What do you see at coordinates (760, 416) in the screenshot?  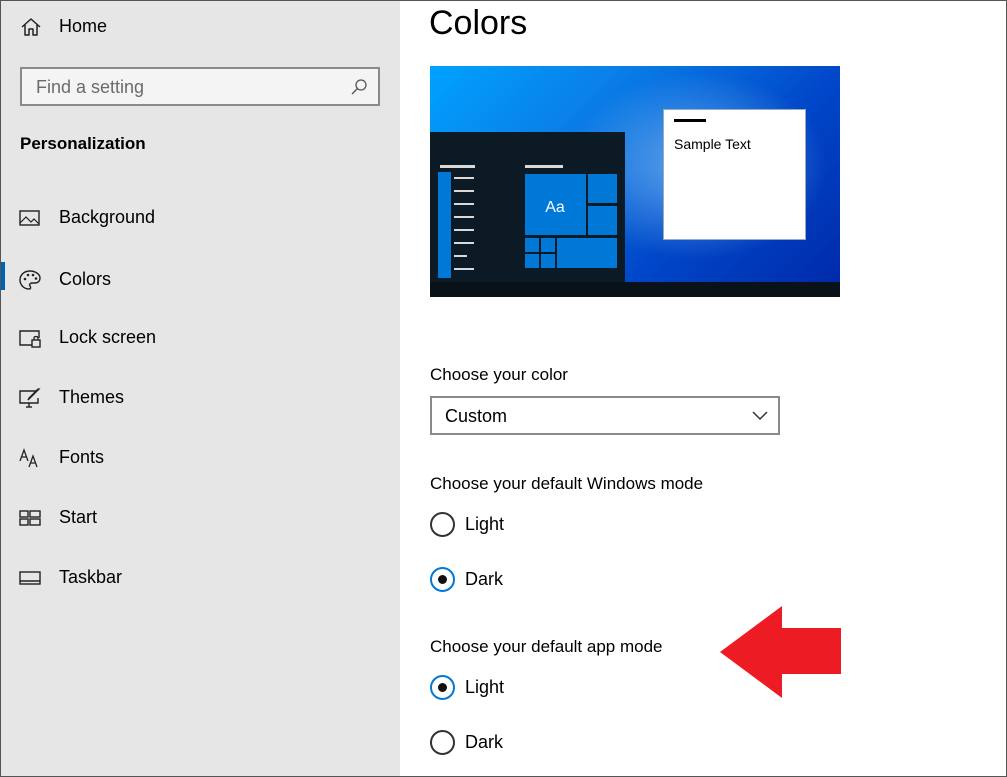 I see `chevron-down-icon` at bounding box center [760, 416].